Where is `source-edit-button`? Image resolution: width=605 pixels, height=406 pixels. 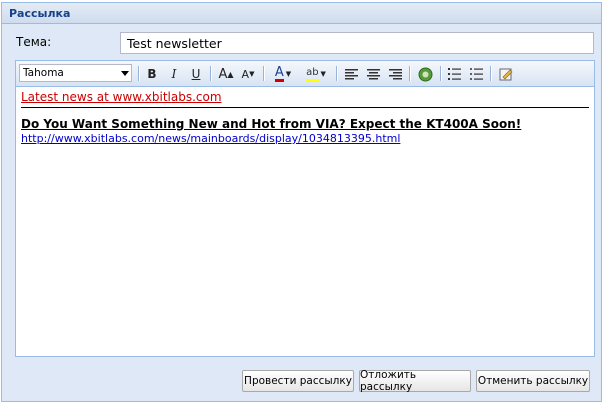
source-edit-button is located at coordinates (506, 74).